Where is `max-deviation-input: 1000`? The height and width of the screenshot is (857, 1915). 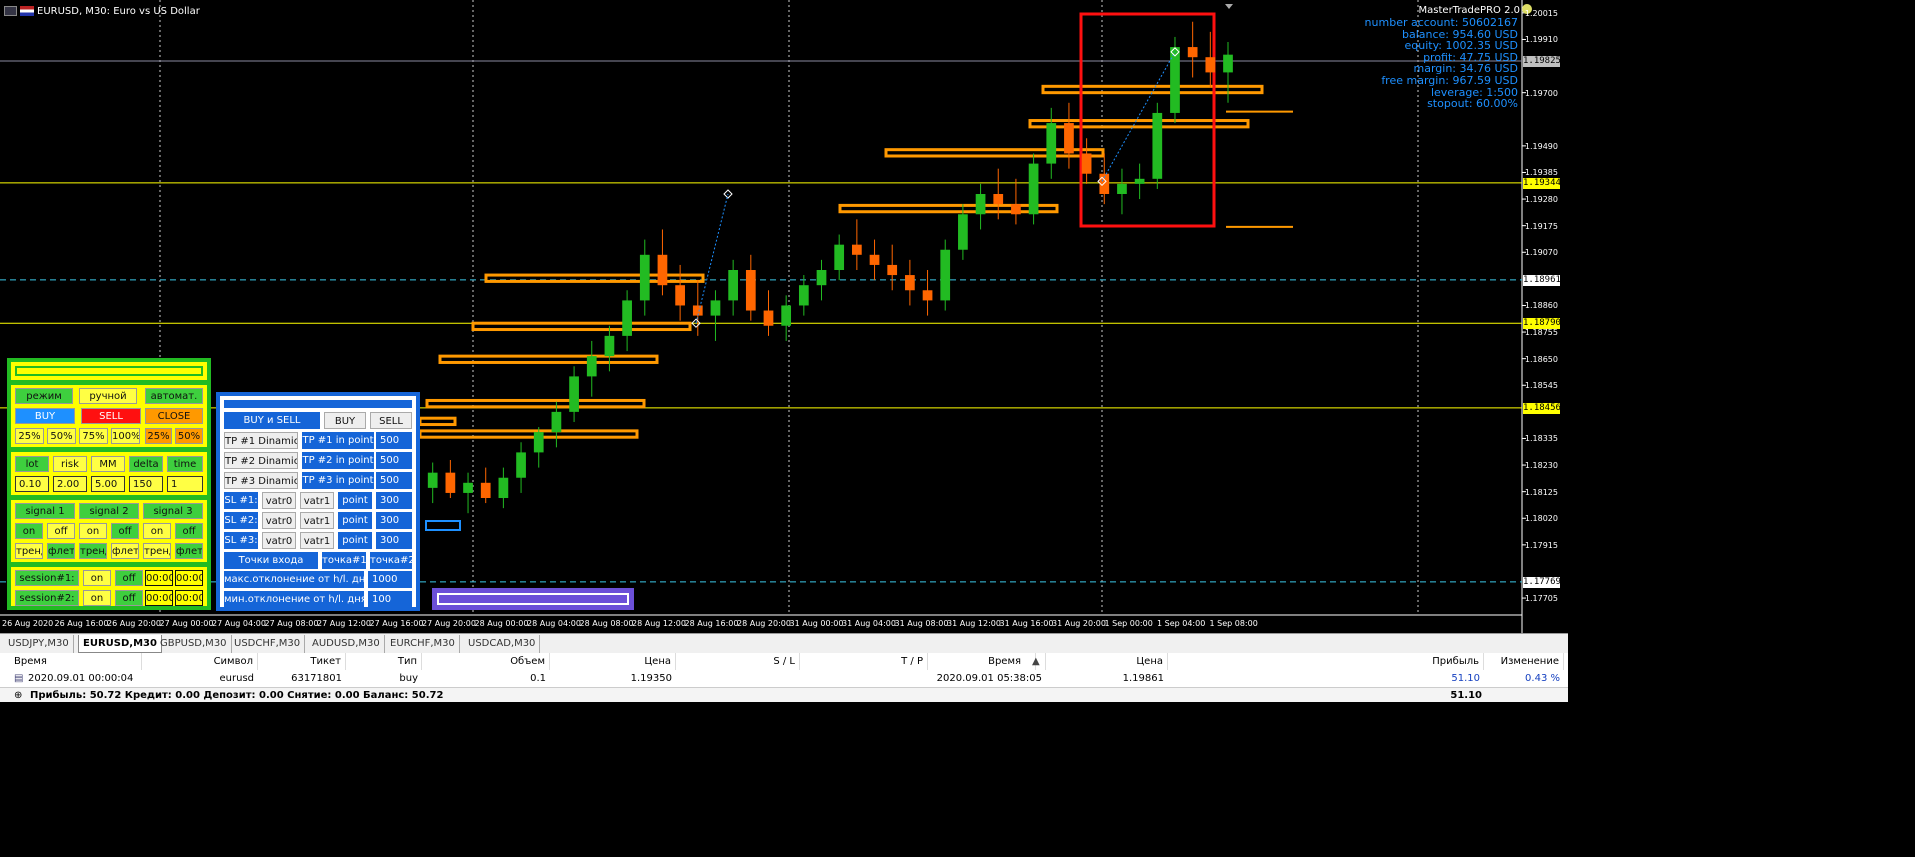 max-deviation-input: 1000 is located at coordinates (390, 579).